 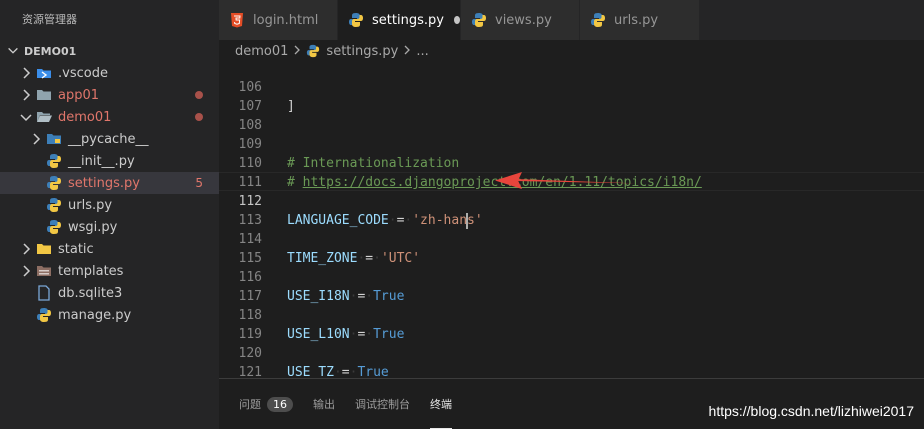 I want to click on tree-item-label: __init__.py, so click(x=101, y=161).